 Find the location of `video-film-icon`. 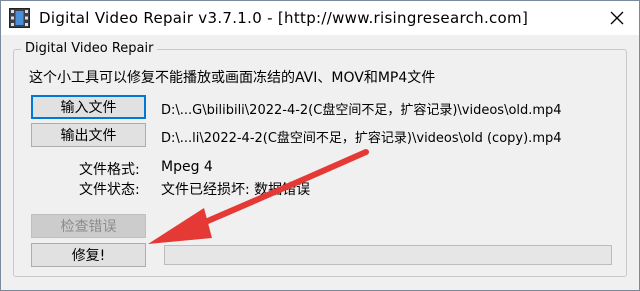

video-film-icon is located at coordinates (19, 18).